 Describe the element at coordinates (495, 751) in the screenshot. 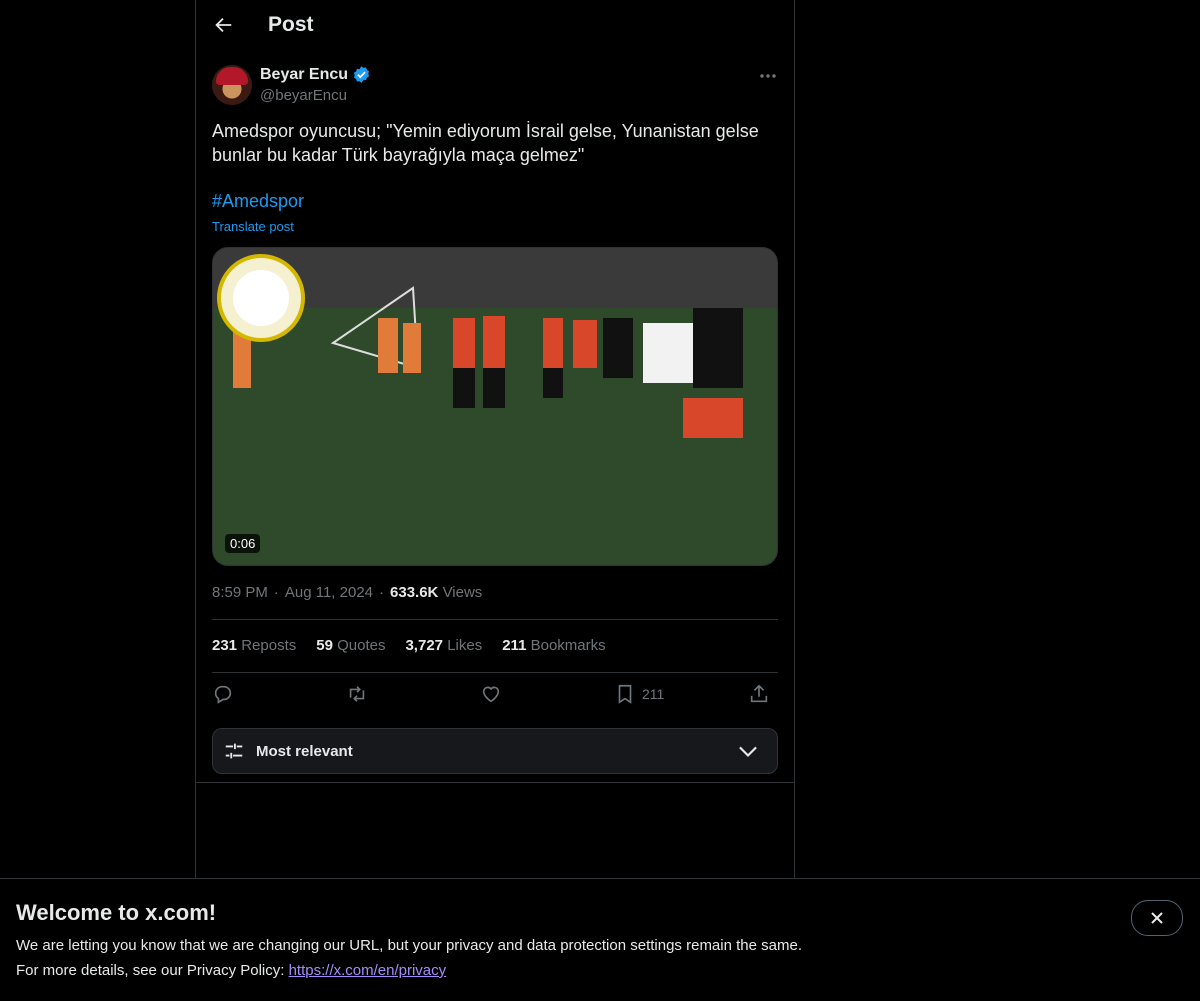

I see `reply-sort-dropdown: Most relevant` at that location.